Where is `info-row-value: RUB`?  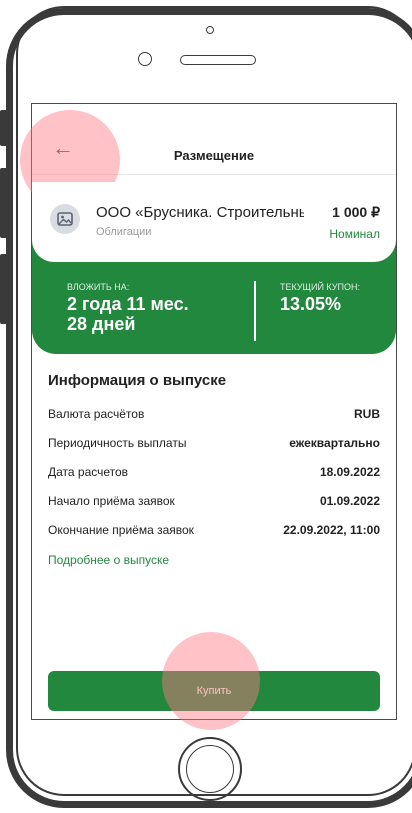 info-row-value: RUB is located at coordinates (367, 414).